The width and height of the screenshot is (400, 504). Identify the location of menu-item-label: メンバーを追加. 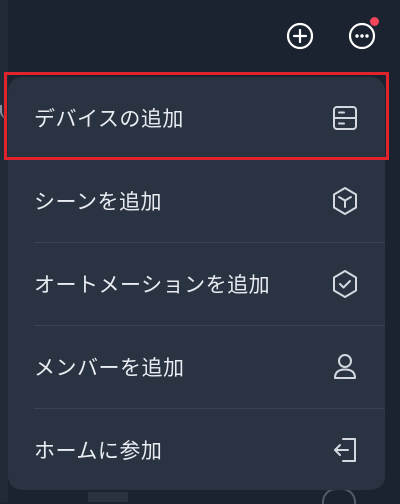
(109, 368).